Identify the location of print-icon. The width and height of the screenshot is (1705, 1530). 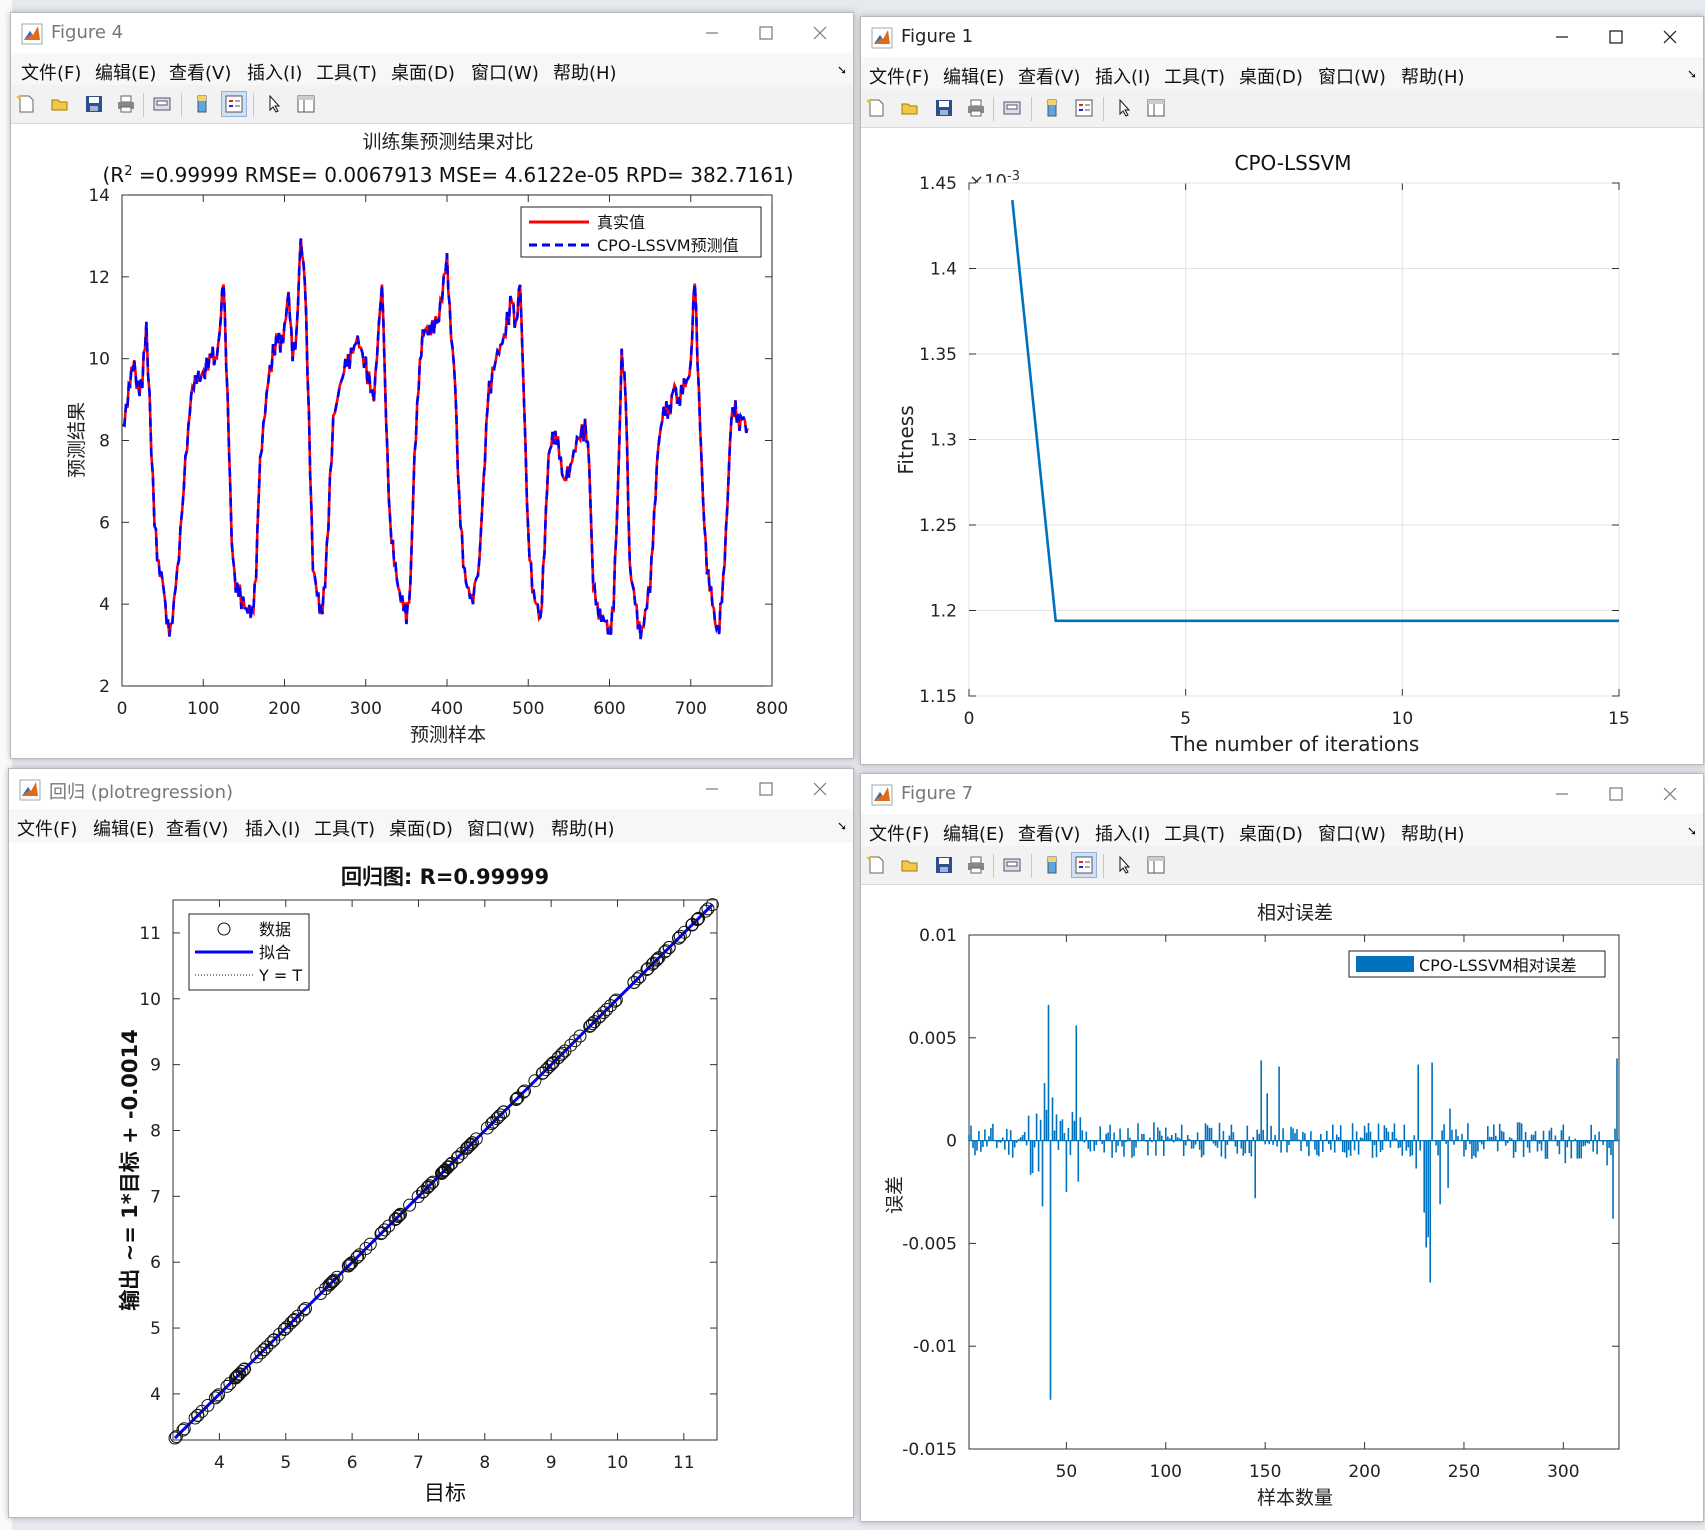
(976, 108).